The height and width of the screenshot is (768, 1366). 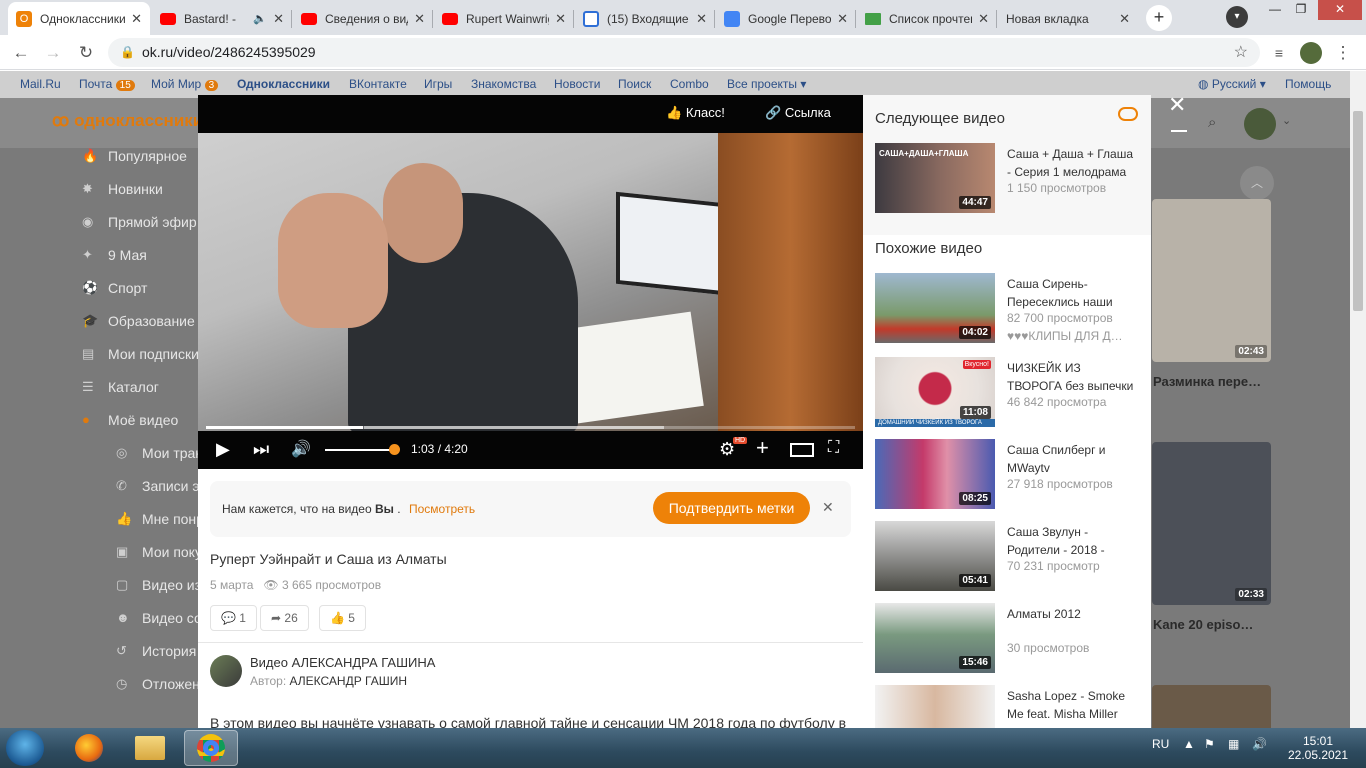 What do you see at coordinates (438, 84) in the screenshot?
I see `portal-link-games: Игры` at bounding box center [438, 84].